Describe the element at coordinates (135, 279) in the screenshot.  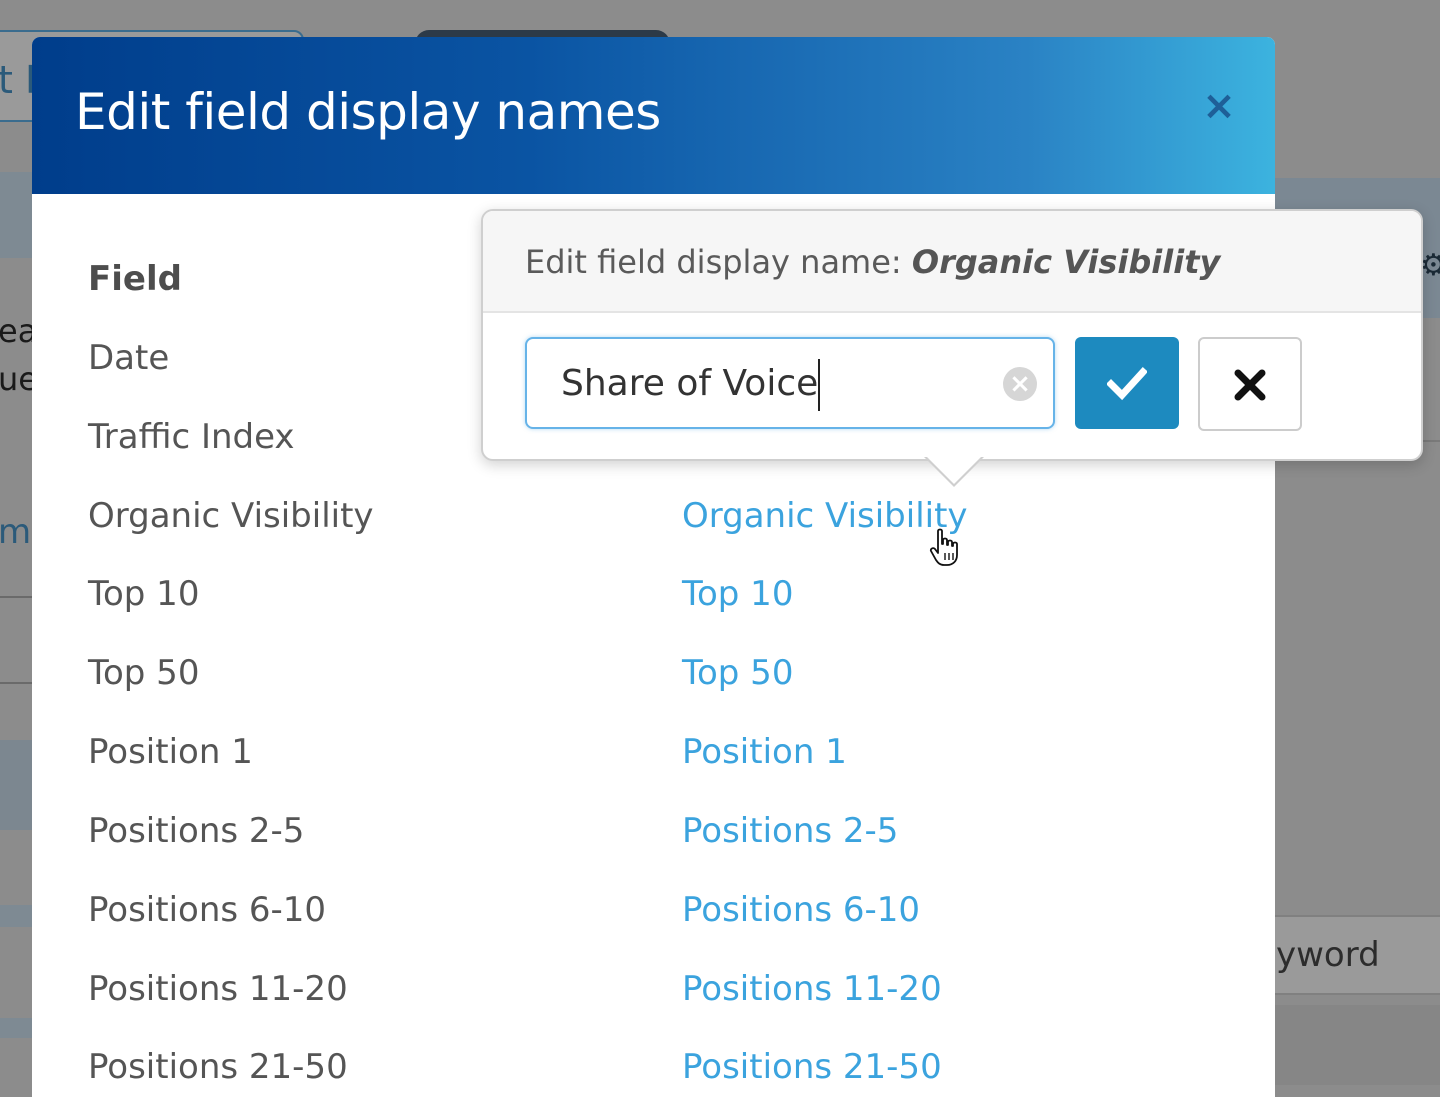
I see `field-column-header: Field` at that location.